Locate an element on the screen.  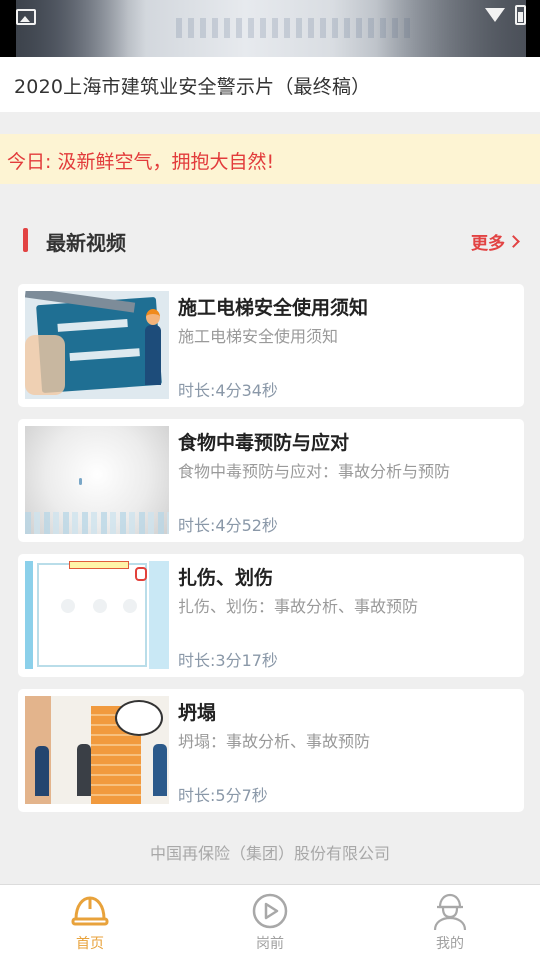
more-label: 更多 is located at coordinates (488, 244).